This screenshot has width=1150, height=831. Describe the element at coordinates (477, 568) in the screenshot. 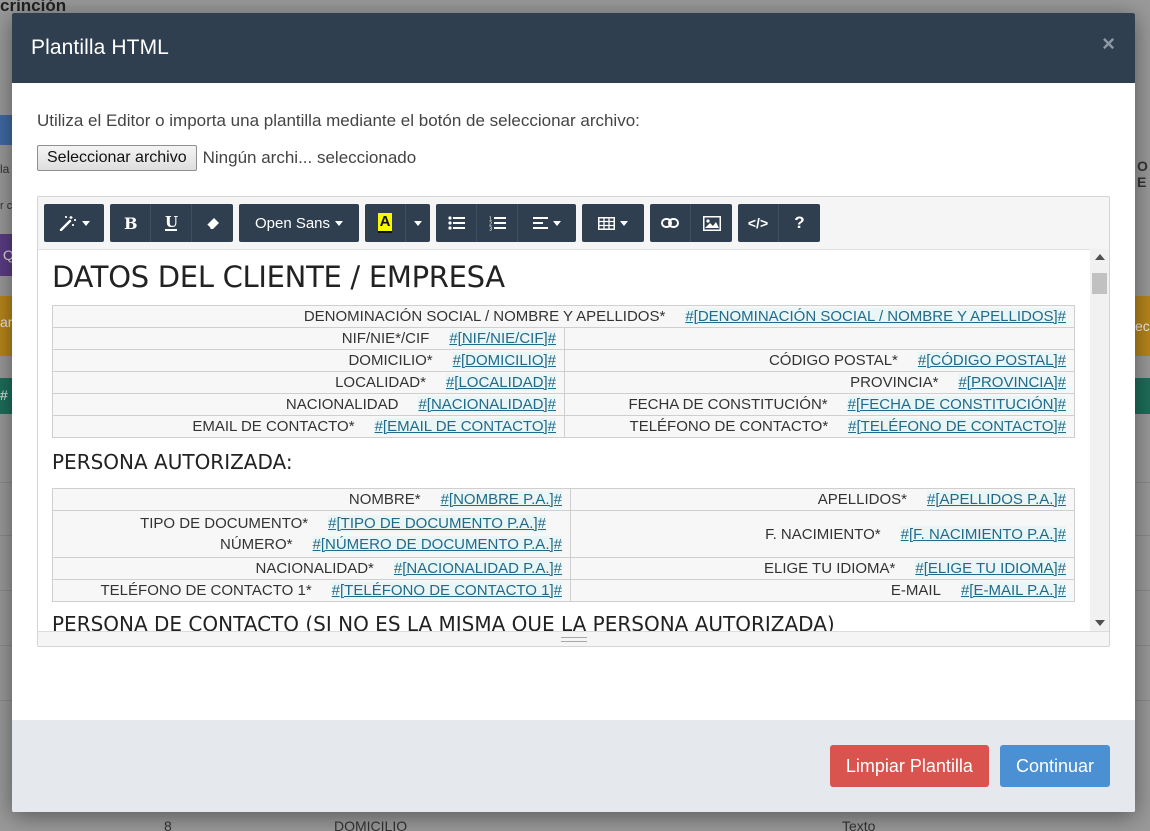

I see `field-tag: #[NACIONALIDAD P.A.]#` at that location.